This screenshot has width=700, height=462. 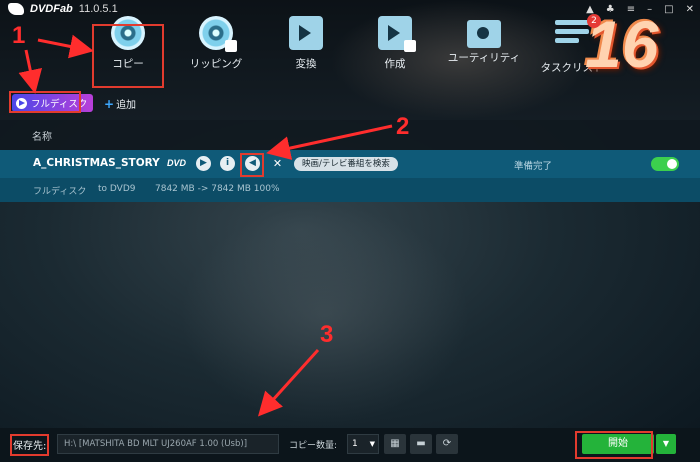 I want to click on arrow-to-full-disc, so click(x=30, y=71).